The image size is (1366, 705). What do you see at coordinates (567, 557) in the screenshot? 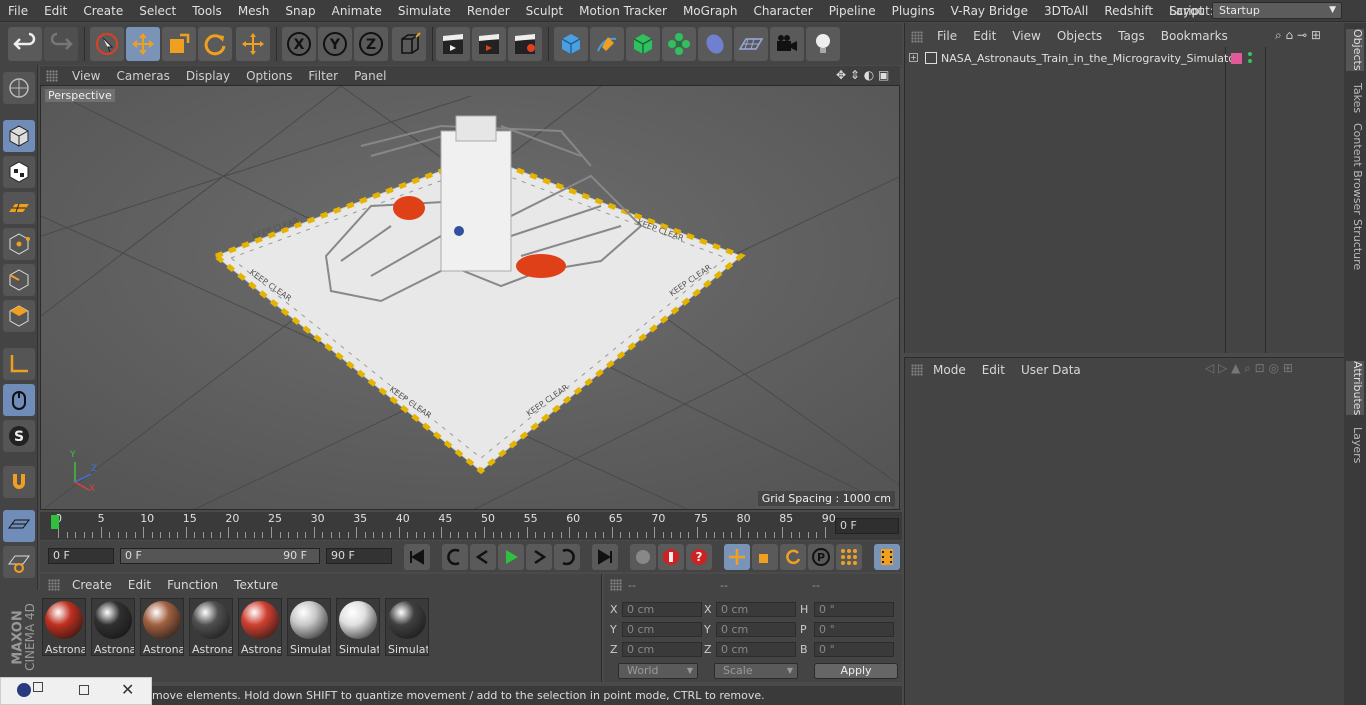
I see `next-key-button` at bounding box center [567, 557].